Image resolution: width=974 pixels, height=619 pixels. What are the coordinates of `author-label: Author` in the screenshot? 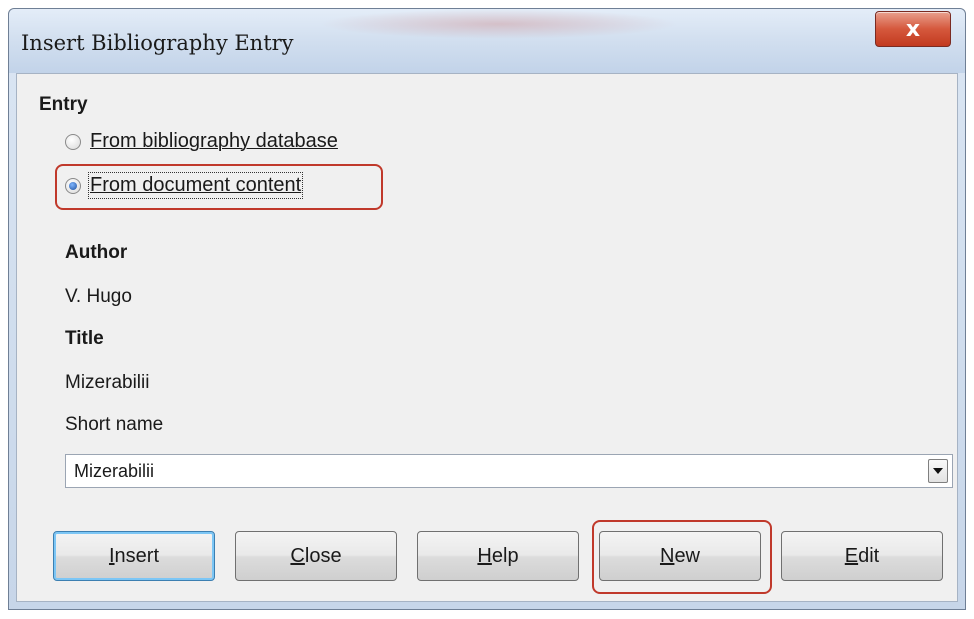 It's located at (96, 252).